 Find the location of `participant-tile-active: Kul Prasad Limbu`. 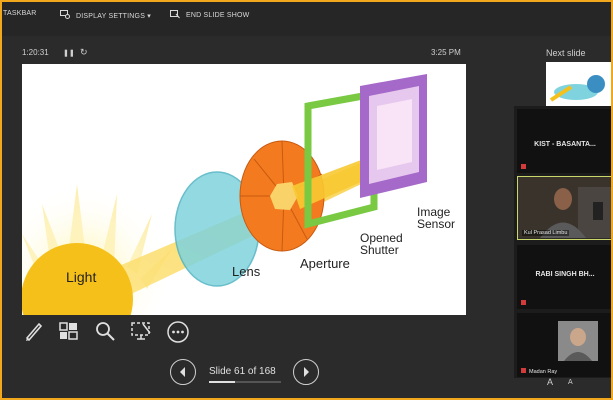

participant-tile-active: Kul Prasad Limbu is located at coordinates (565, 208).